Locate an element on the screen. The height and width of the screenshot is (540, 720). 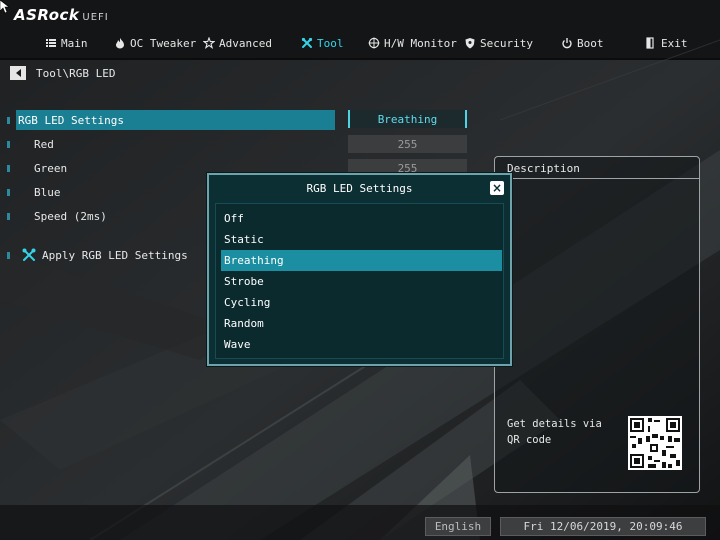
setting-blue-label: Blue is located at coordinates (47, 192).